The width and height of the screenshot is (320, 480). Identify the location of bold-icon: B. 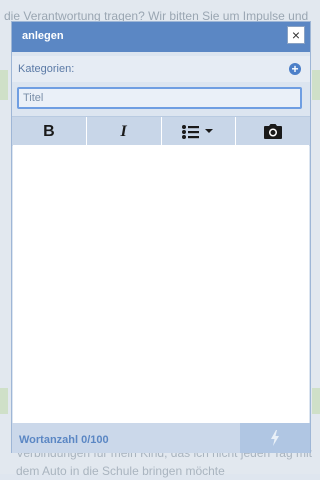
(49, 131).